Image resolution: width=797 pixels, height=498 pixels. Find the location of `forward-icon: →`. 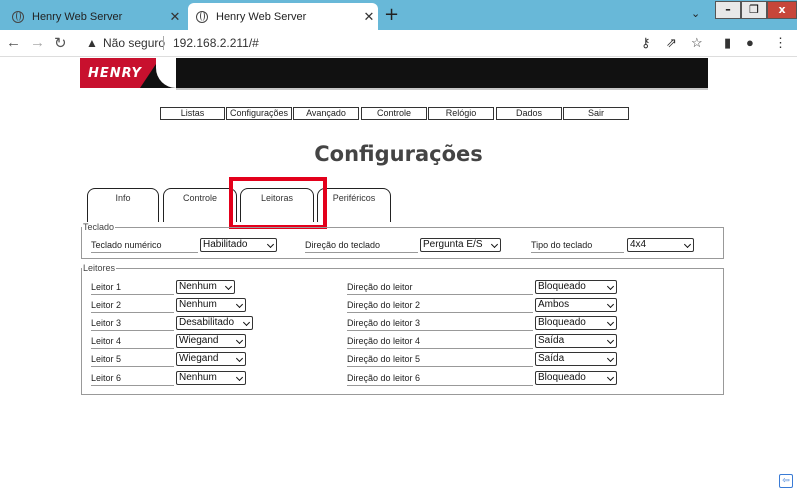

forward-icon: → is located at coordinates (37, 42).